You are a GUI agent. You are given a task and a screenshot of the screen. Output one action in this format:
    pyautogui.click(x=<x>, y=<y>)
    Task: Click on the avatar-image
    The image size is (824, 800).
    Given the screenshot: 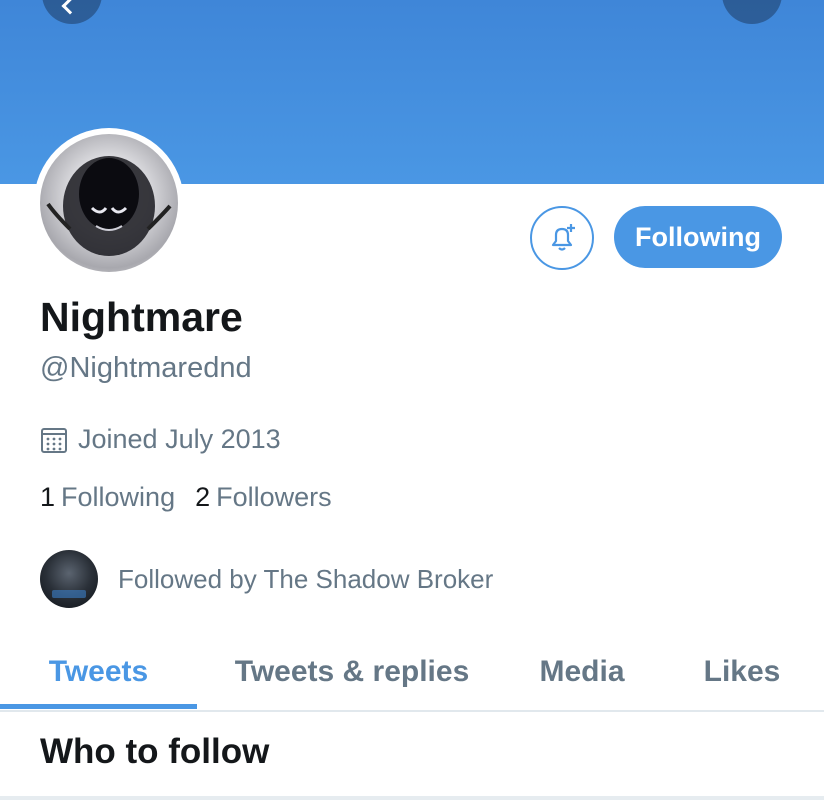 What is the action you would take?
    pyautogui.click(x=109, y=203)
    